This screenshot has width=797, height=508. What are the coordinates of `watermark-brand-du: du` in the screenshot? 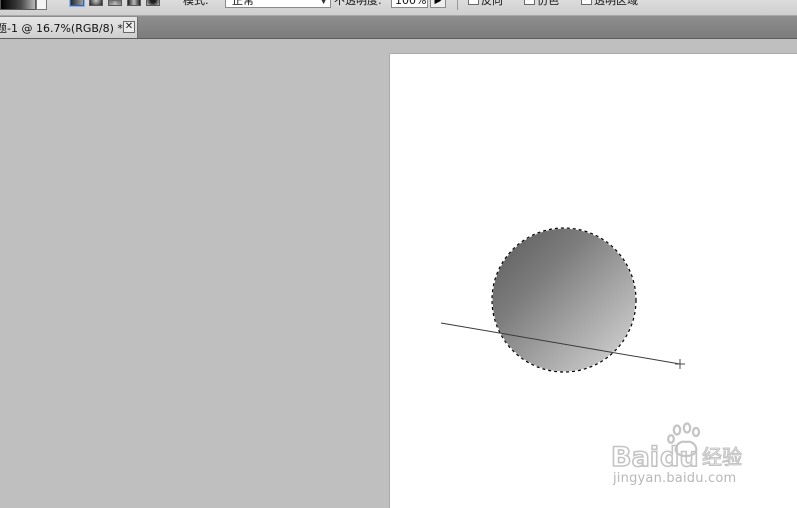 It's located at (679, 457).